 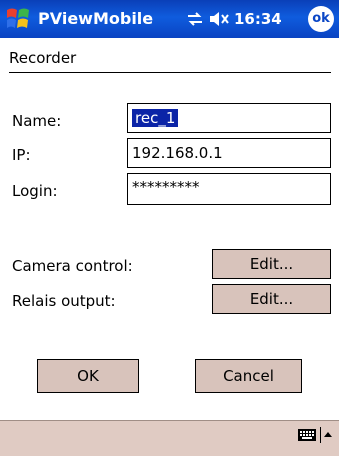 What do you see at coordinates (37, 121) in the screenshot?
I see `name-label: Name:` at bounding box center [37, 121].